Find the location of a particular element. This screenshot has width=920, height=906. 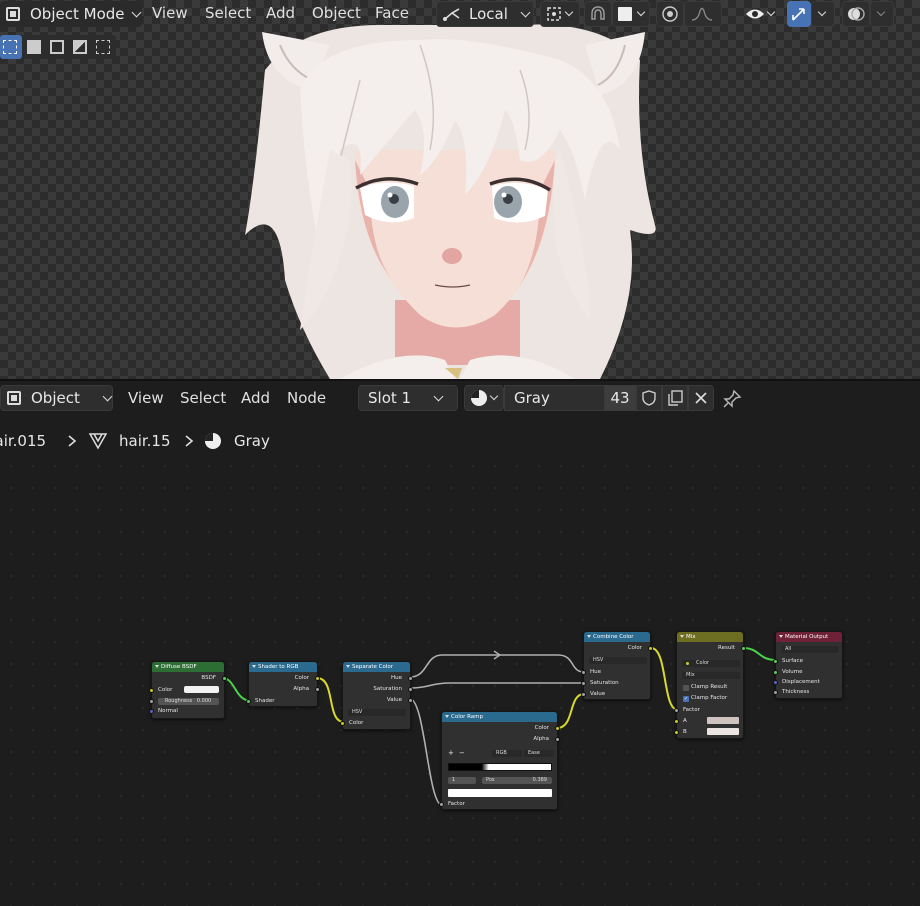

menu-select: Select is located at coordinates (228, 13).